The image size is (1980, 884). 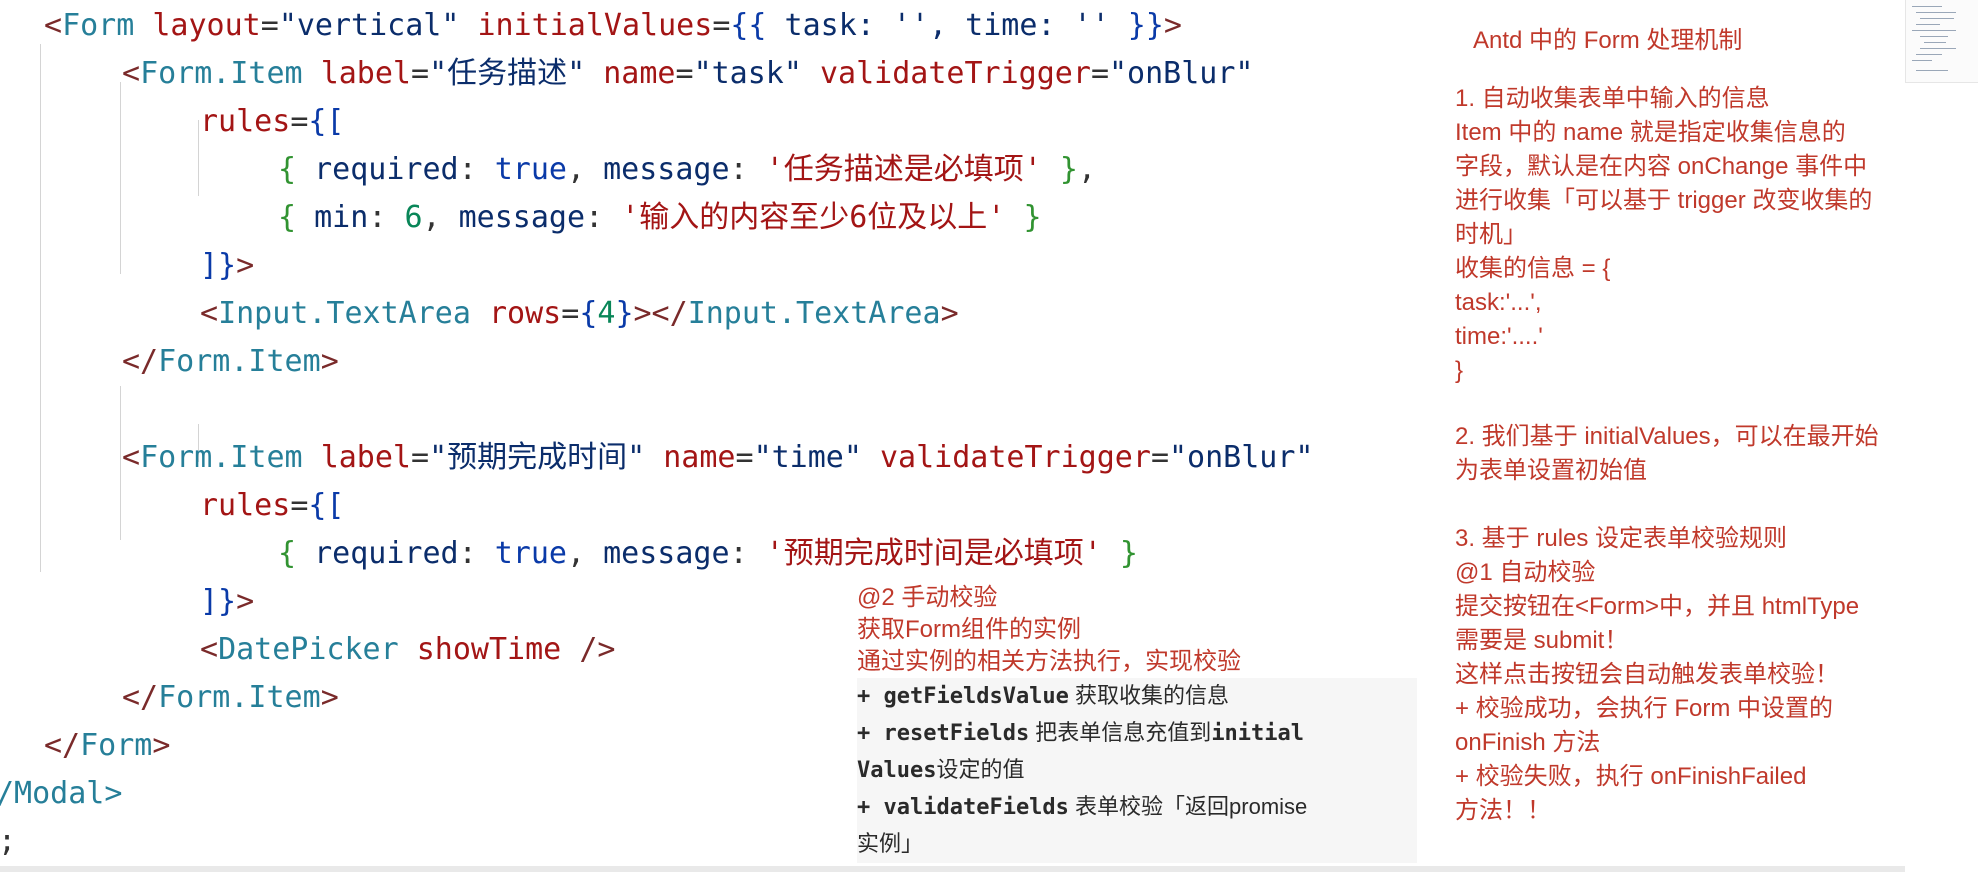 I want to click on notes-line: Item 中的 name 就是指定收集信息的, so click(x=1650, y=132).